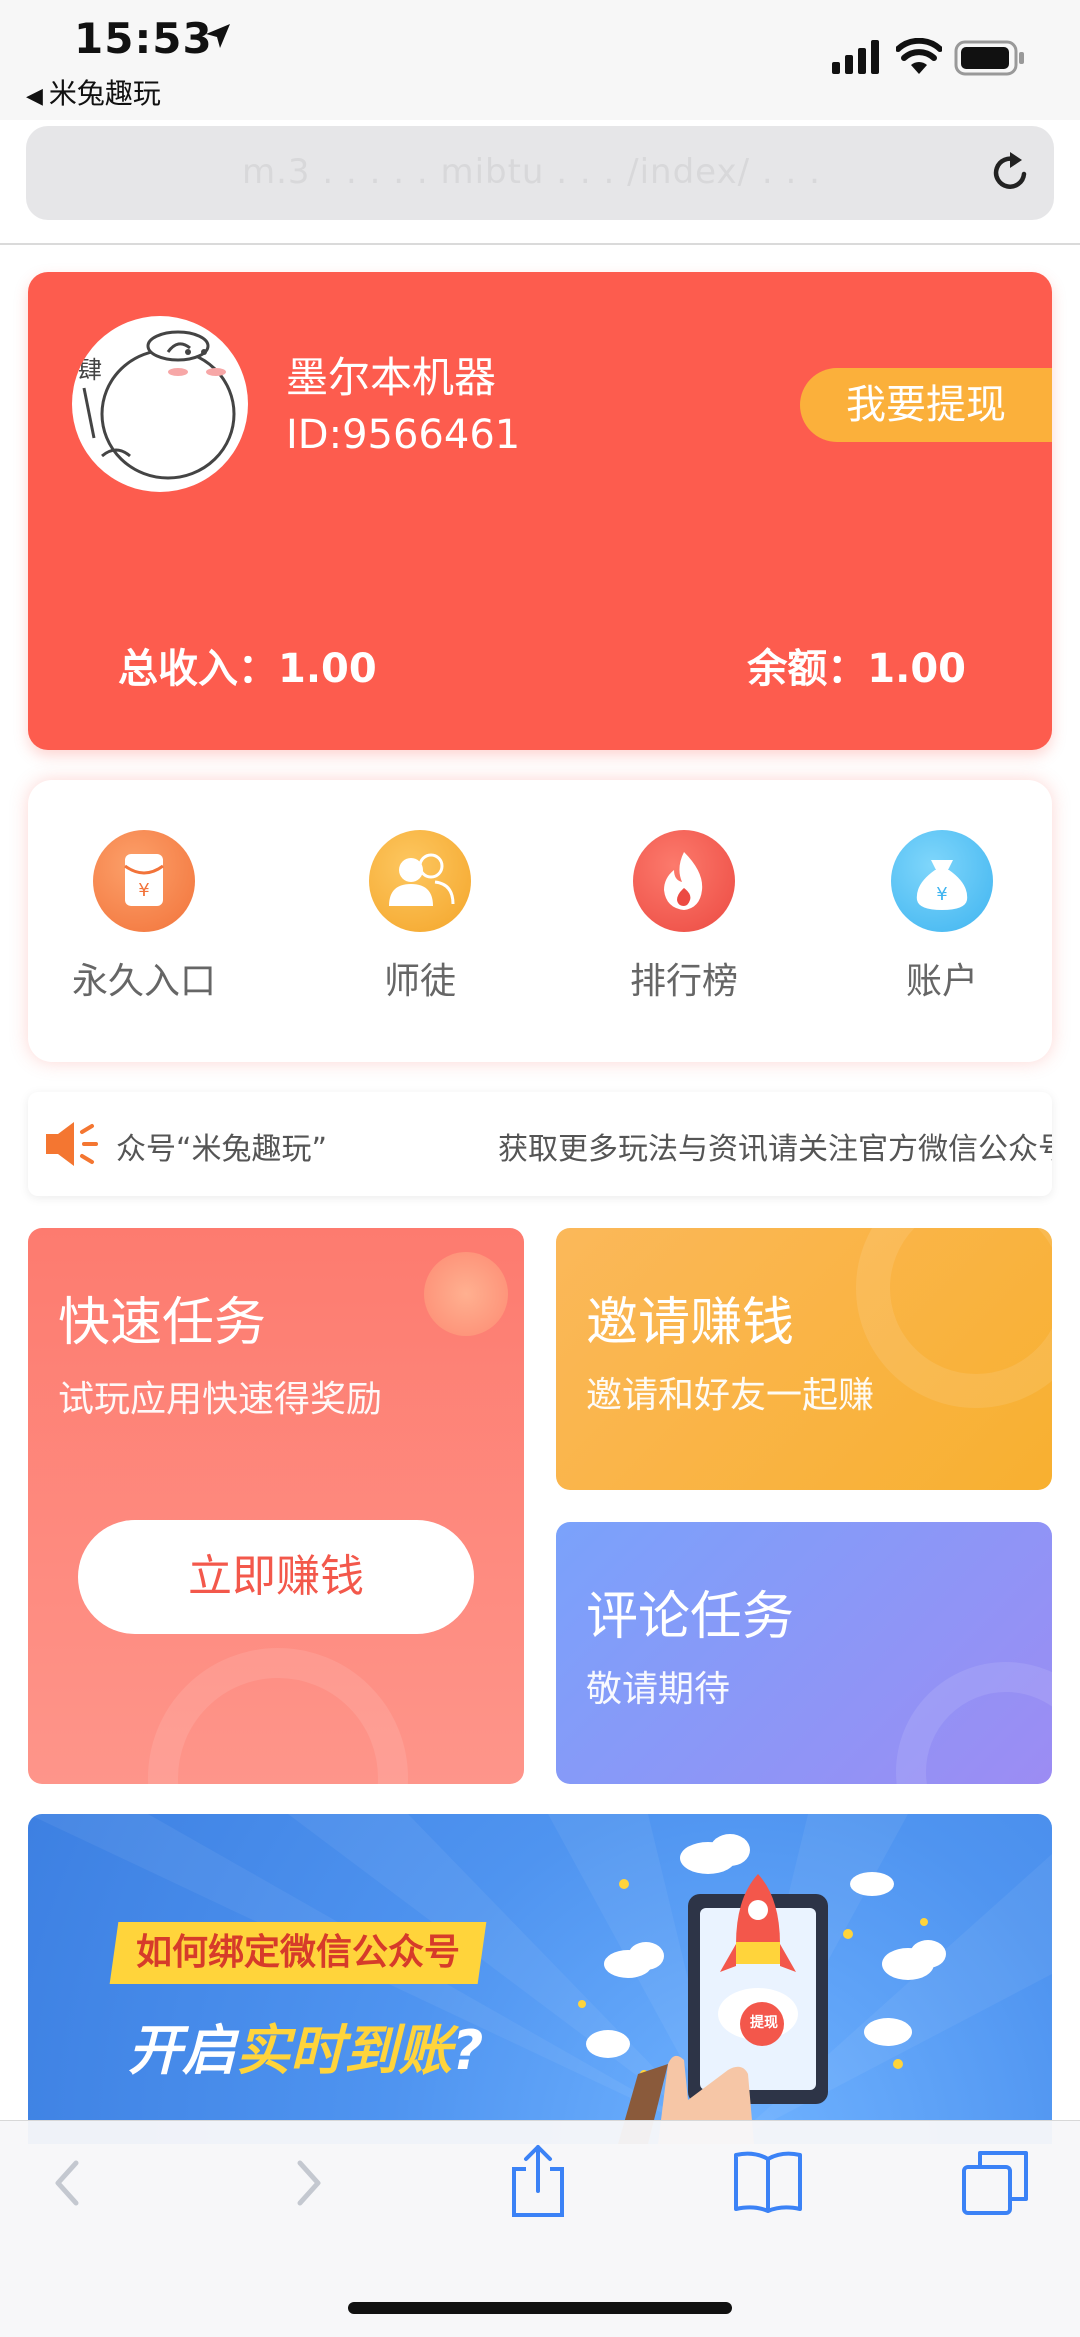 The image size is (1080, 2337). I want to click on back-chevron-icon, so click(68, 2183).